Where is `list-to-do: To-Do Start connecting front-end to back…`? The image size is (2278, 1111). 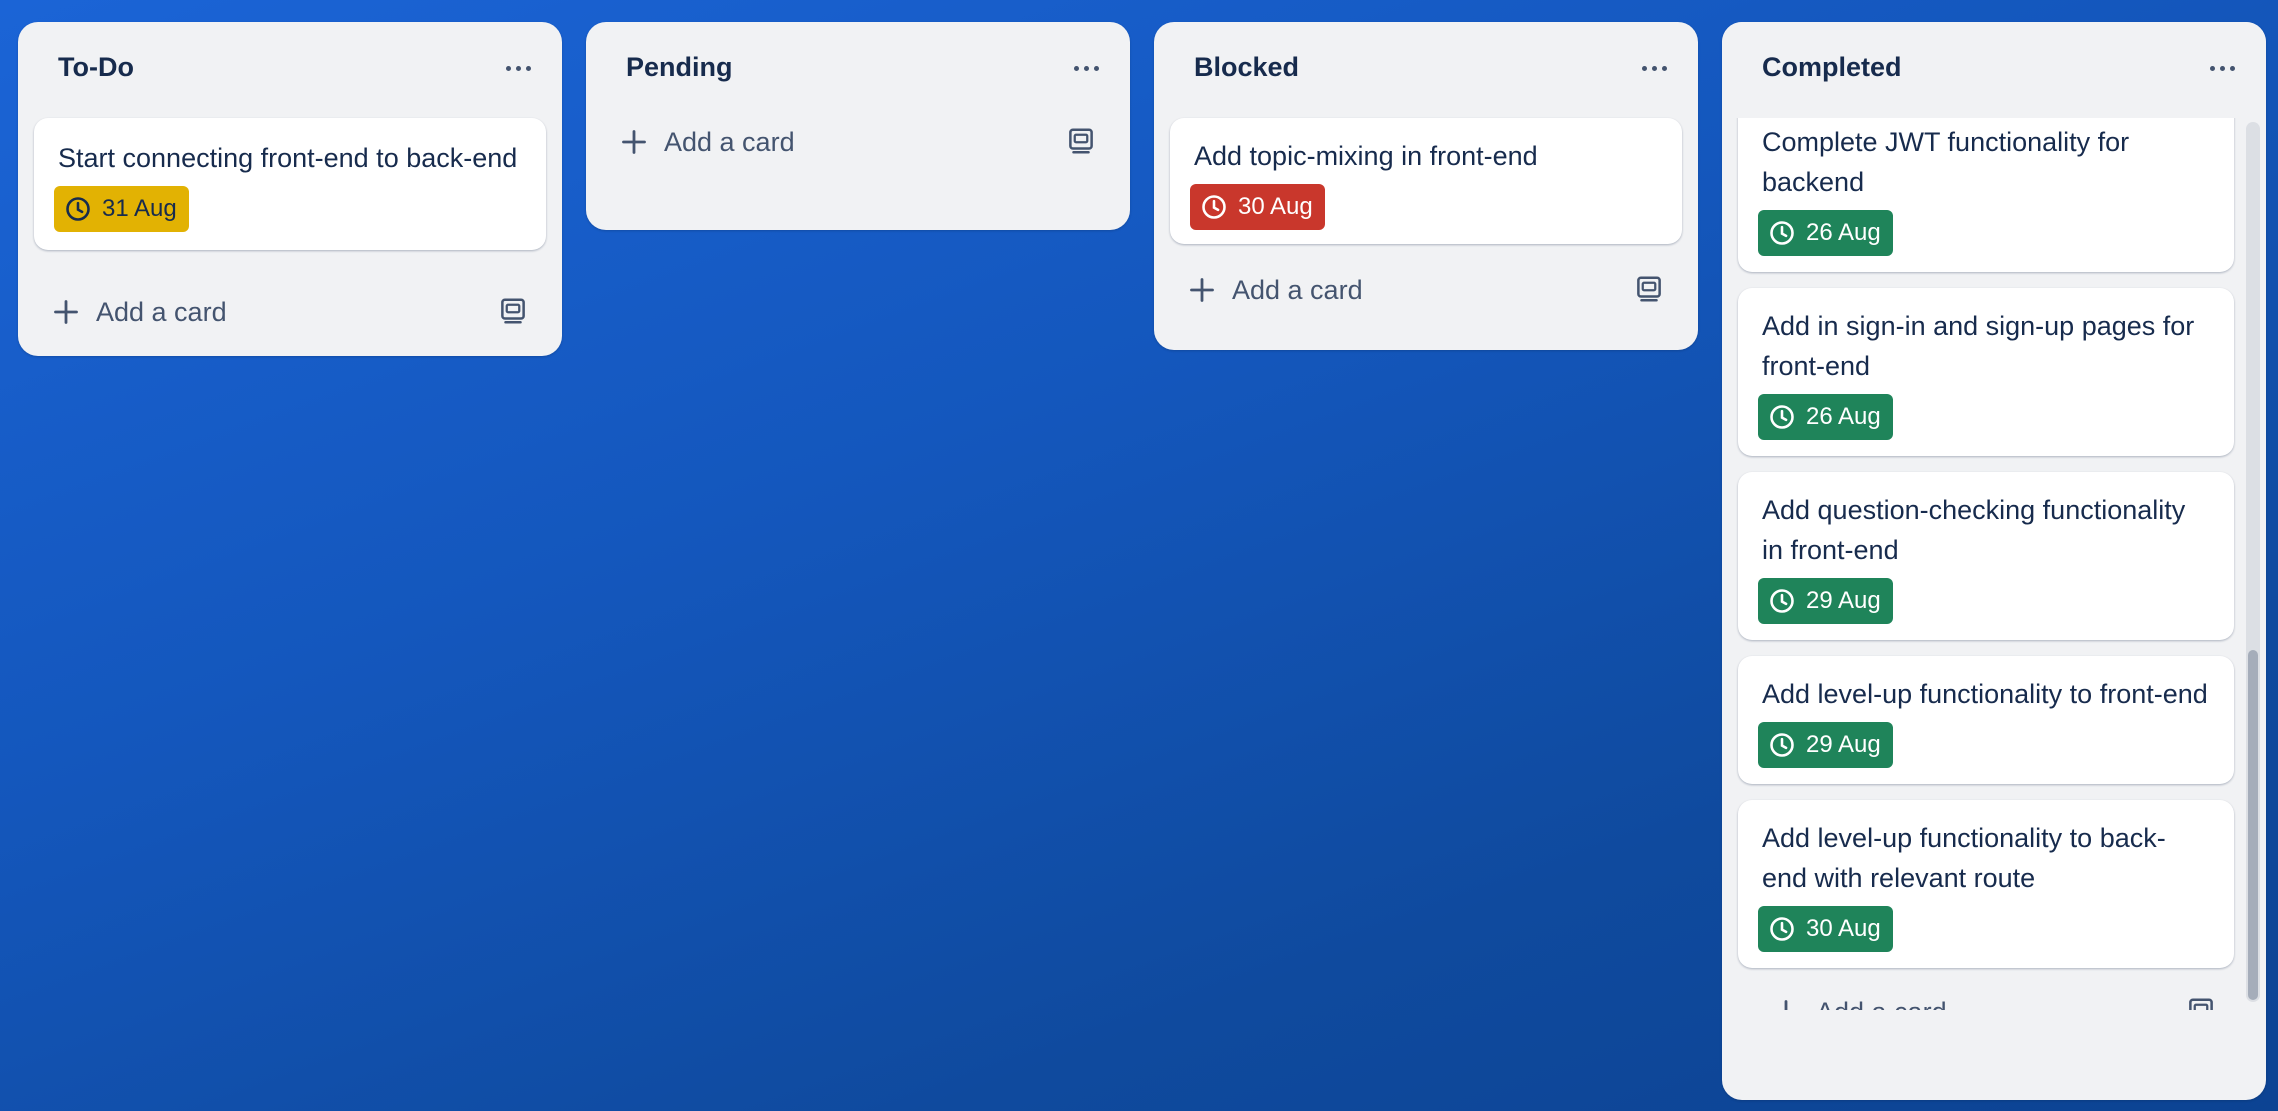
list-to-do: To-Do Start connecting front-end to back… is located at coordinates (290, 189).